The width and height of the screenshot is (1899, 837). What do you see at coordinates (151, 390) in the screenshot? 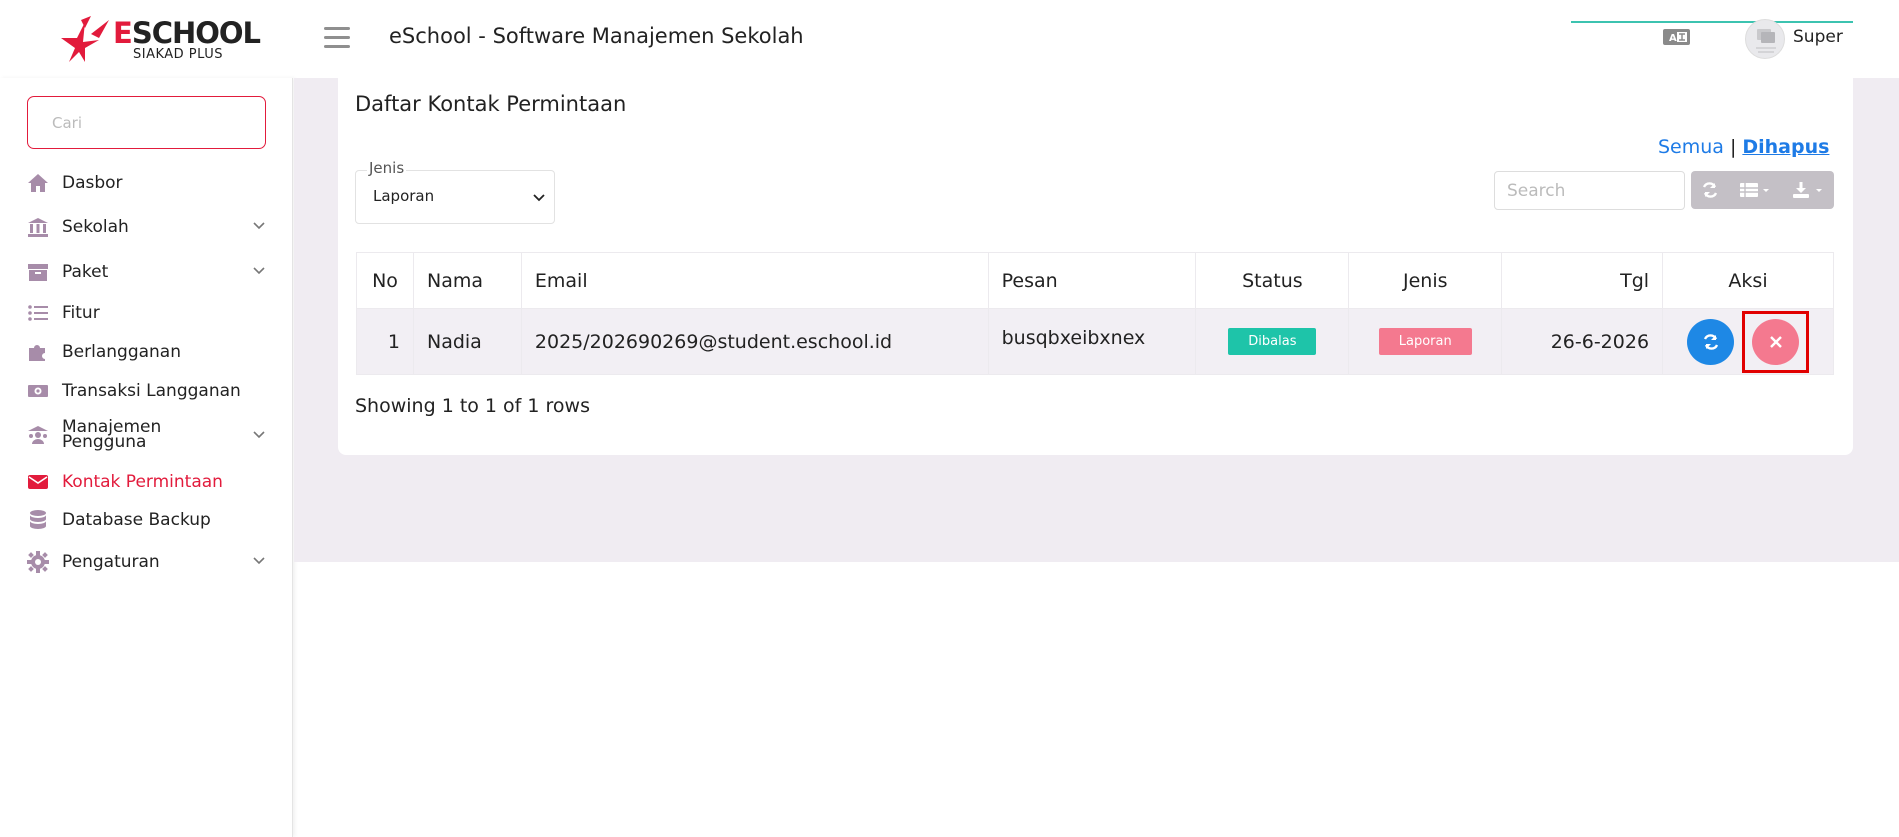
I see `sidebar-item-label: Transaksi Langganan` at bounding box center [151, 390].